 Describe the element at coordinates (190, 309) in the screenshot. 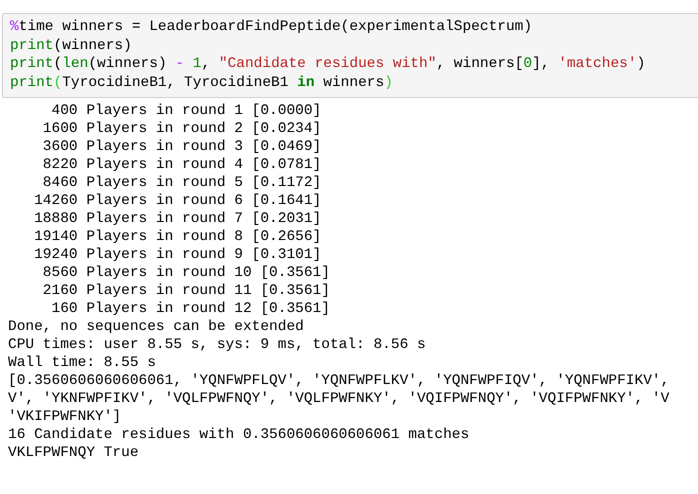

I see `output-line: 160 Players in round 12 [0.3561]` at that location.